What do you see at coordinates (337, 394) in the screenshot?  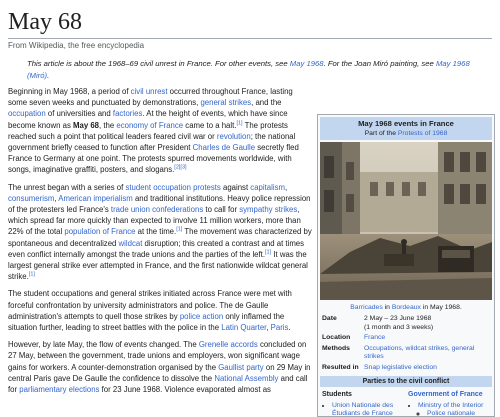 I see `students-heading: Students` at bounding box center [337, 394].